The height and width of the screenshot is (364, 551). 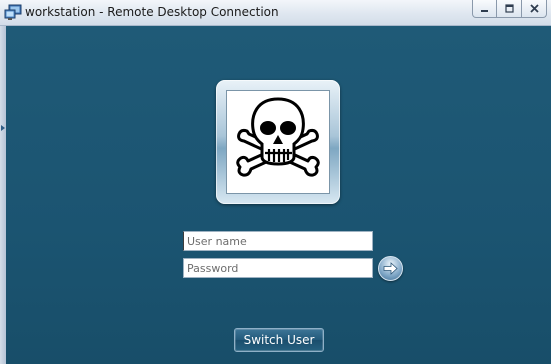 I want to click on skull-crossbones-icon, so click(x=278, y=137).